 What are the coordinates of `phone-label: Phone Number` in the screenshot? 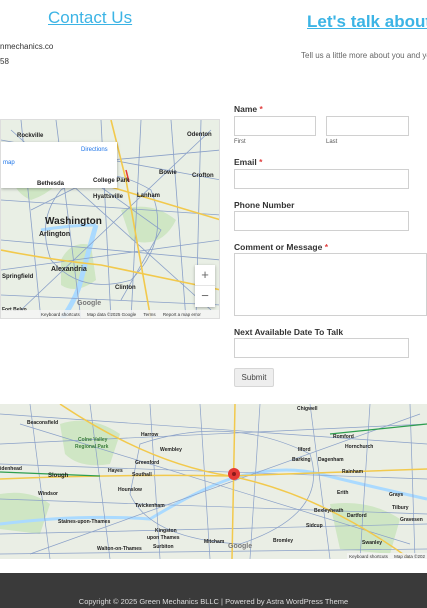 It's located at (264, 205).